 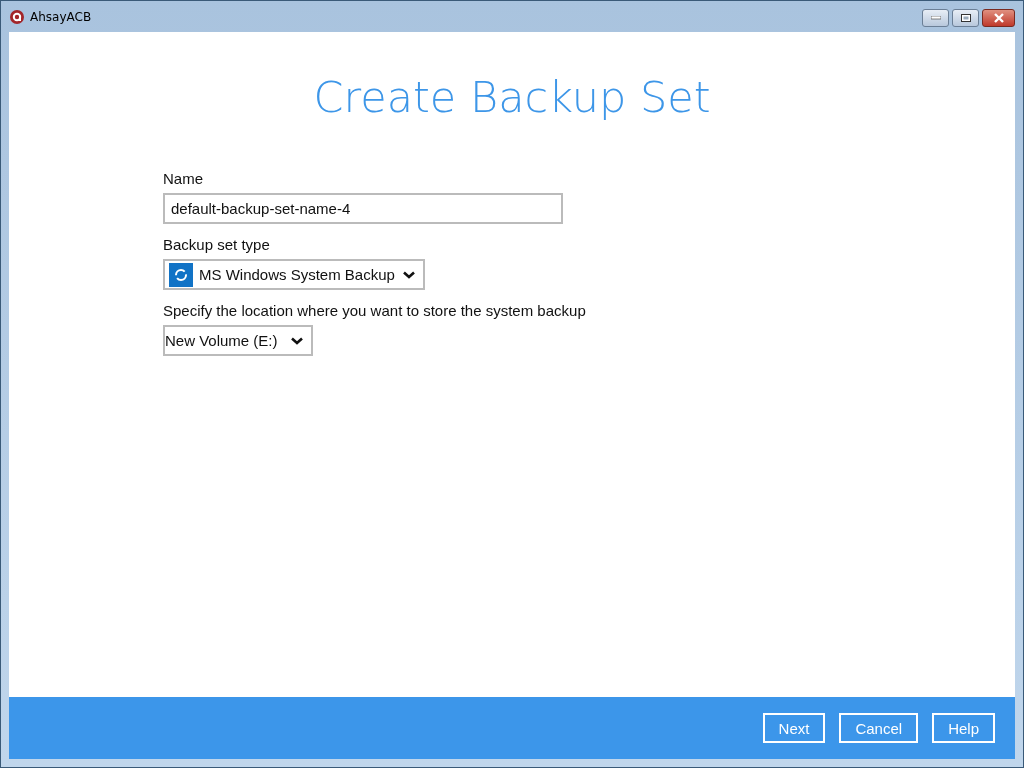 I want to click on dropdown: New Volume (E:), so click(x=238, y=340).